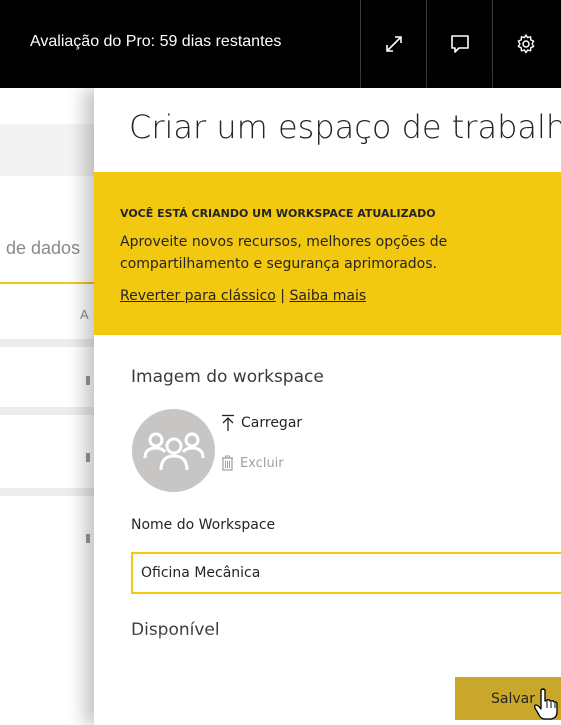 This screenshot has width=561, height=725. What do you see at coordinates (203, 525) in the screenshot?
I see `workspace-name-label: Nome do Workspace` at bounding box center [203, 525].